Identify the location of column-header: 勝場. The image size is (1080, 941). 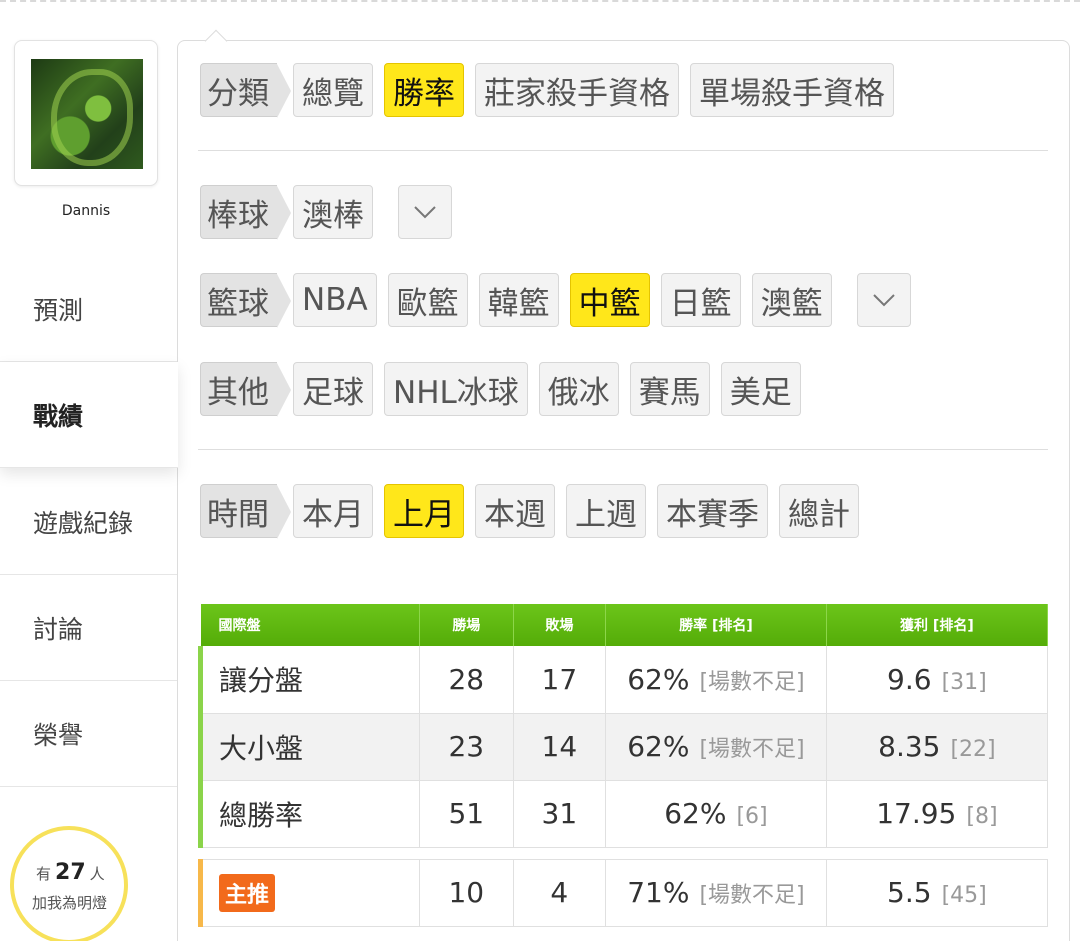
(466, 625).